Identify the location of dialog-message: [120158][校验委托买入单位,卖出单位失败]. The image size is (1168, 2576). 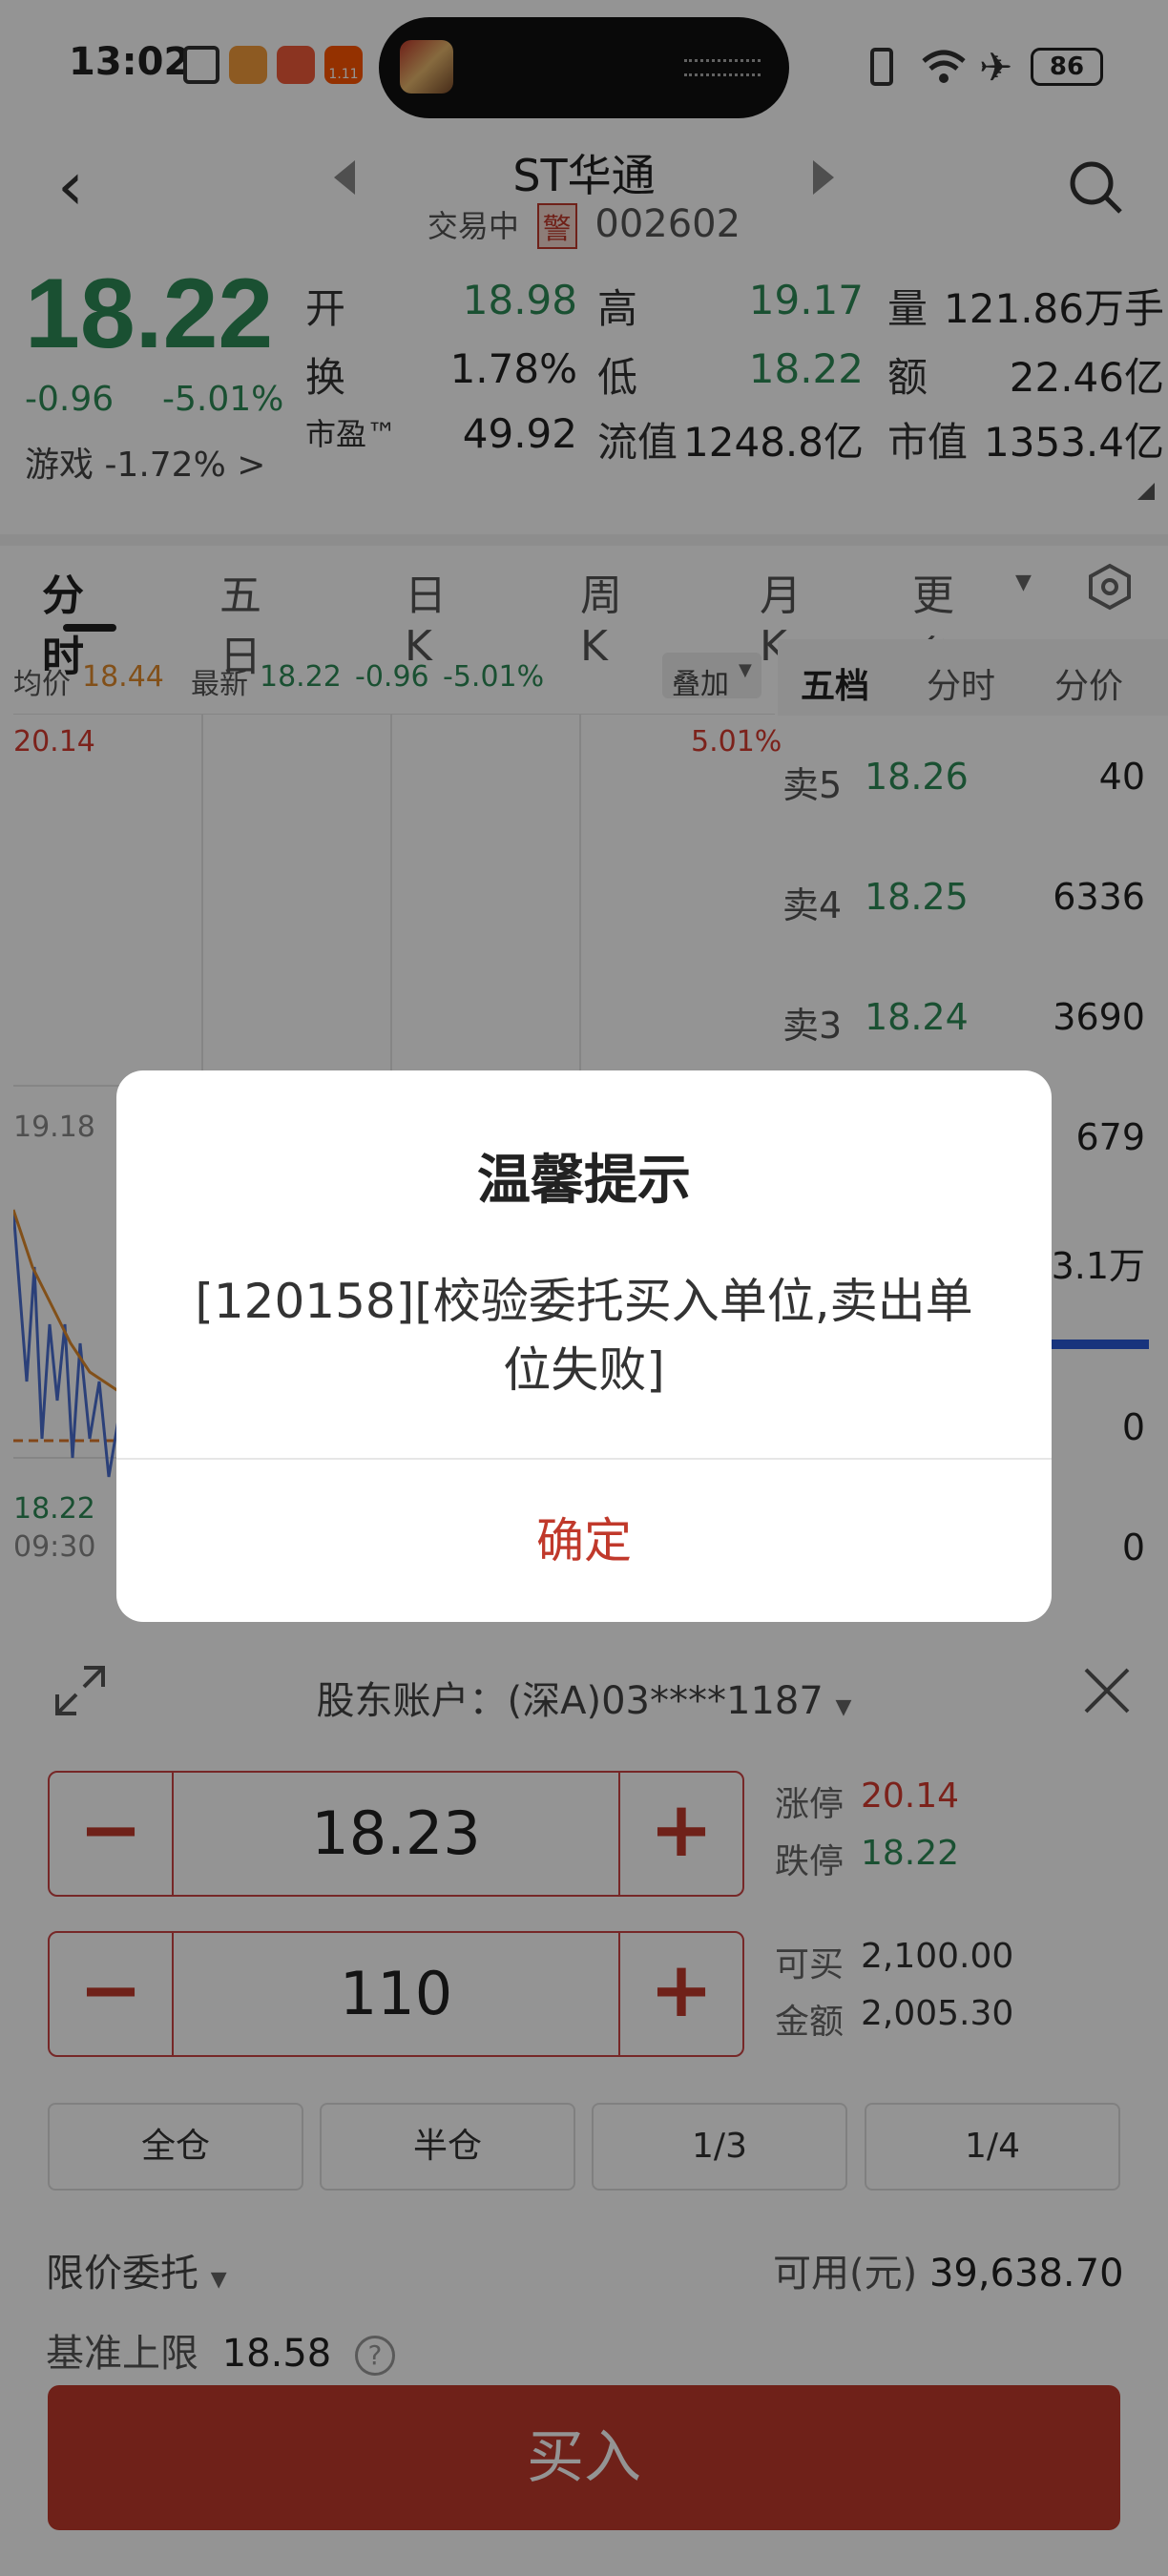
(584, 1336).